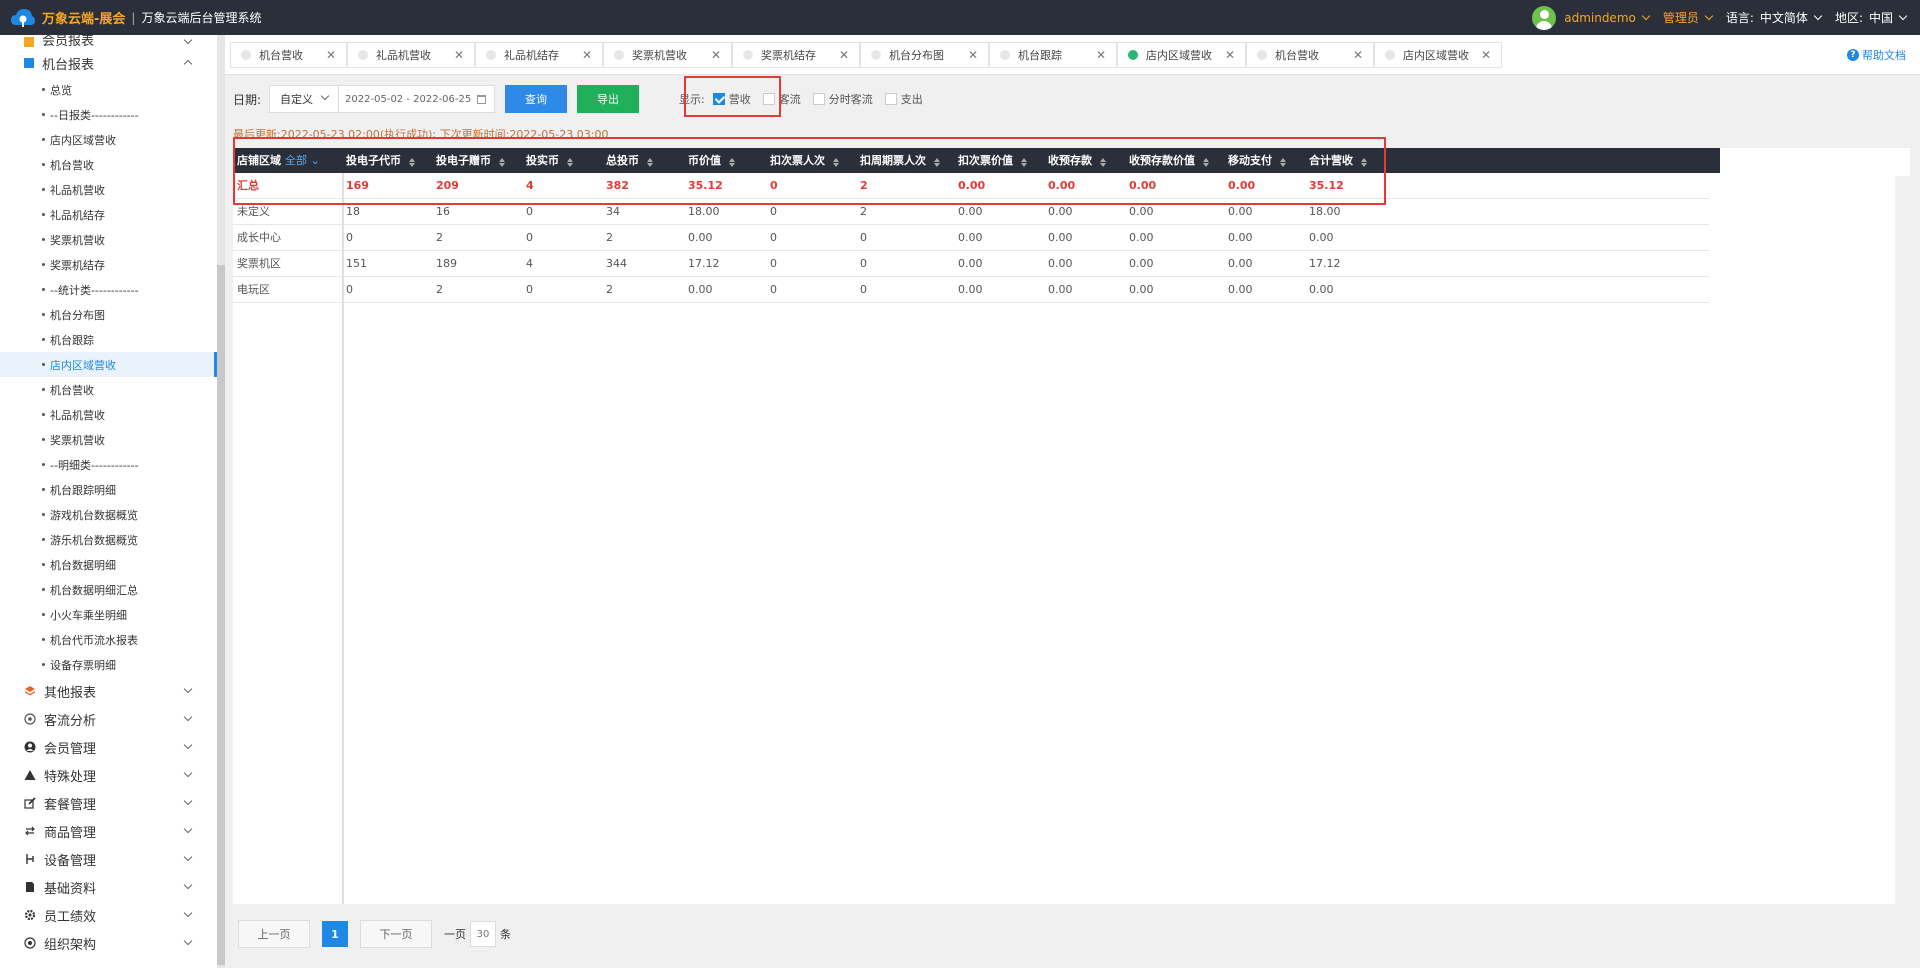 Image resolution: width=1920 pixels, height=968 pixels. What do you see at coordinates (1297, 55) in the screenshot?
I see `tab-label: 机台营收` at bounding box center [1297, 55].